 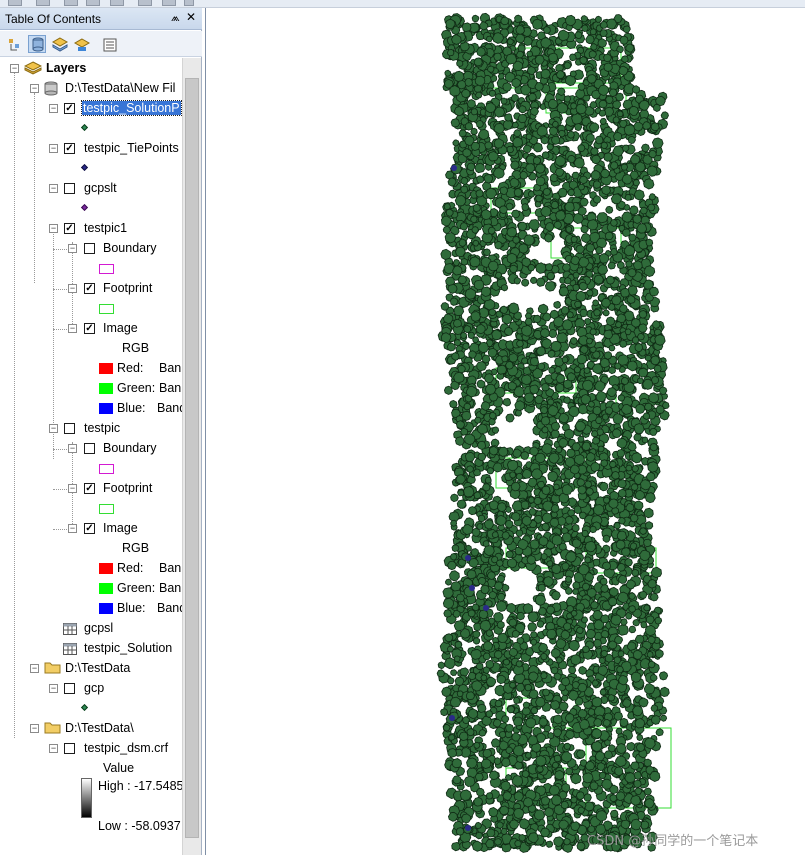 I want to click on testpic1-checkbox: ✓, so click(x=69, y=228).